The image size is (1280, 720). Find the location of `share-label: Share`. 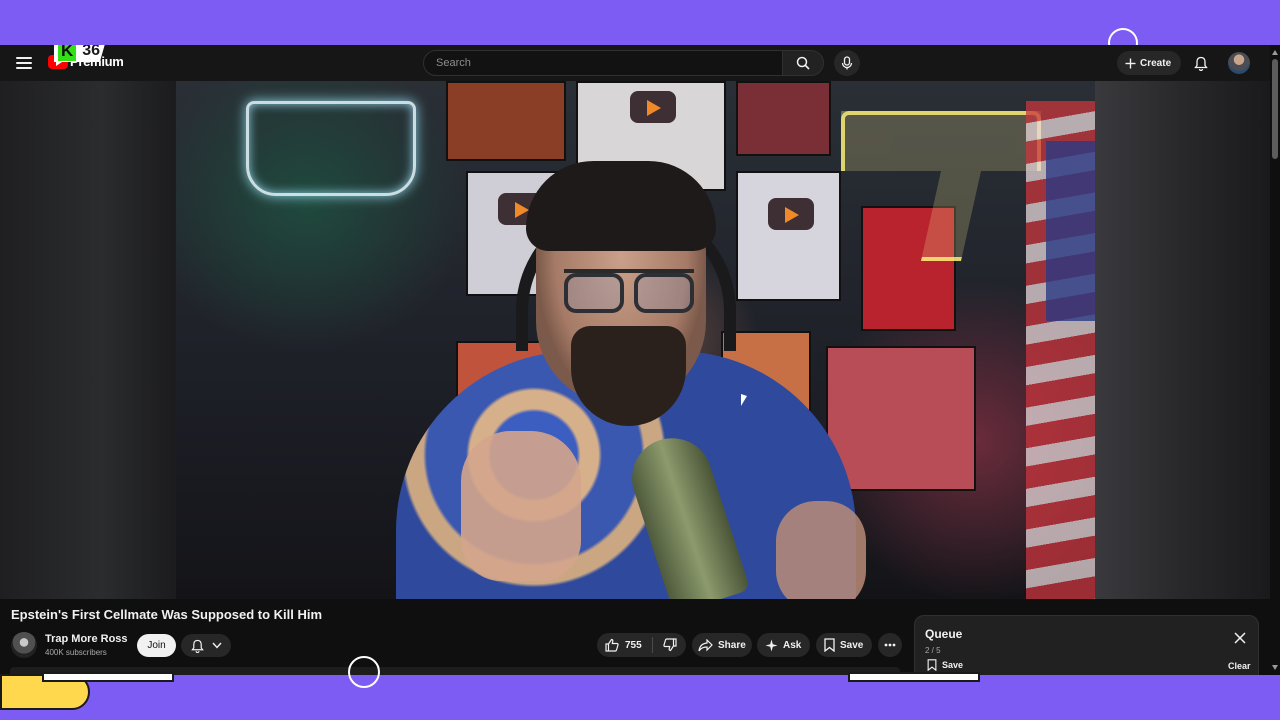

share-label: Share is located at coordinates (732, 645).